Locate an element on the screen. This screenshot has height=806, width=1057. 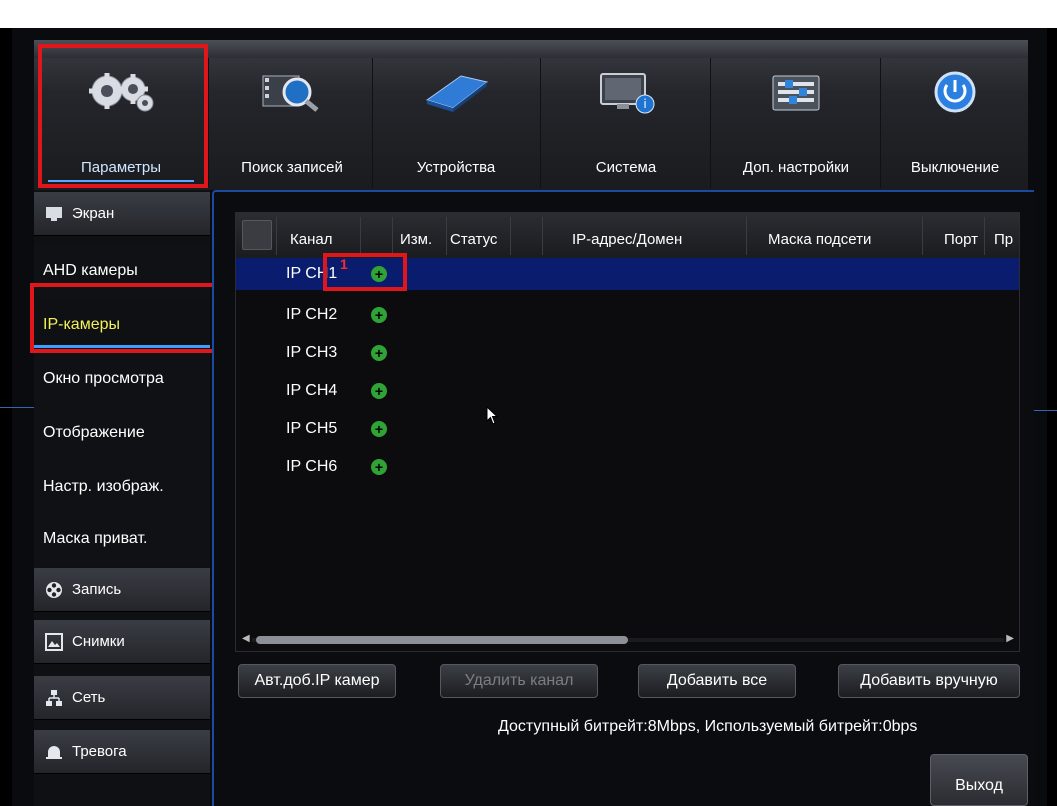
sidebar-section-alarm: Тревога is located at coordinates (122, 752).